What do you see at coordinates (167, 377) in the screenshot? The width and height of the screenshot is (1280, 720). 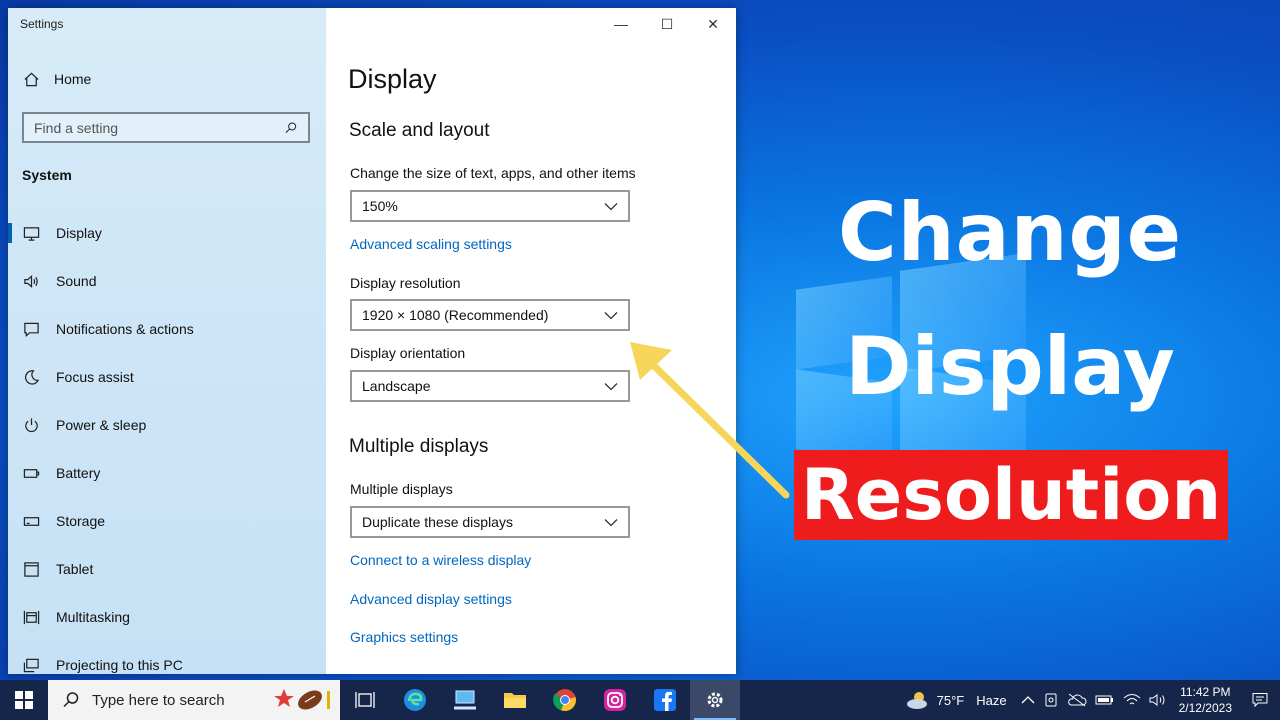 I see `sidebar-item-focus-assist: Focus assist` at bounding box center [167, 377].